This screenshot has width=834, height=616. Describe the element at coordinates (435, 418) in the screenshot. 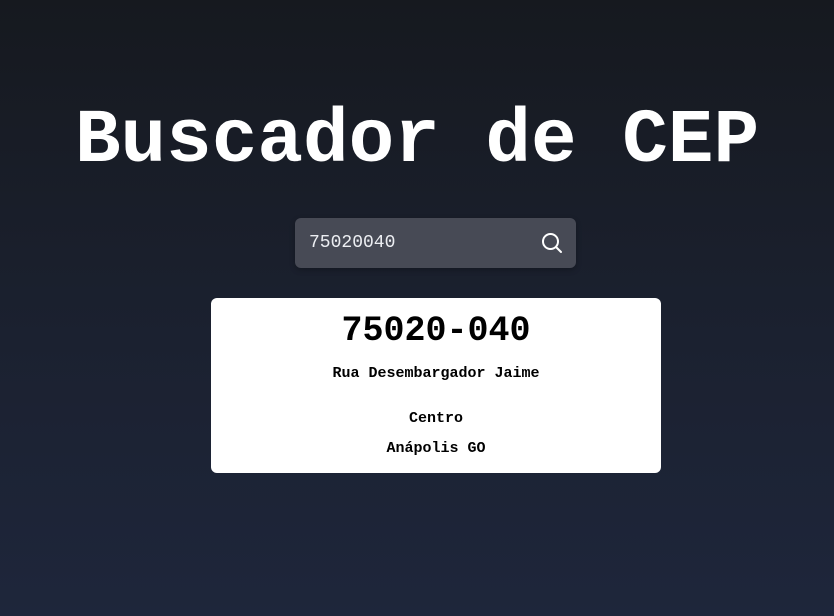

I see `district-name: Centro` at that location.